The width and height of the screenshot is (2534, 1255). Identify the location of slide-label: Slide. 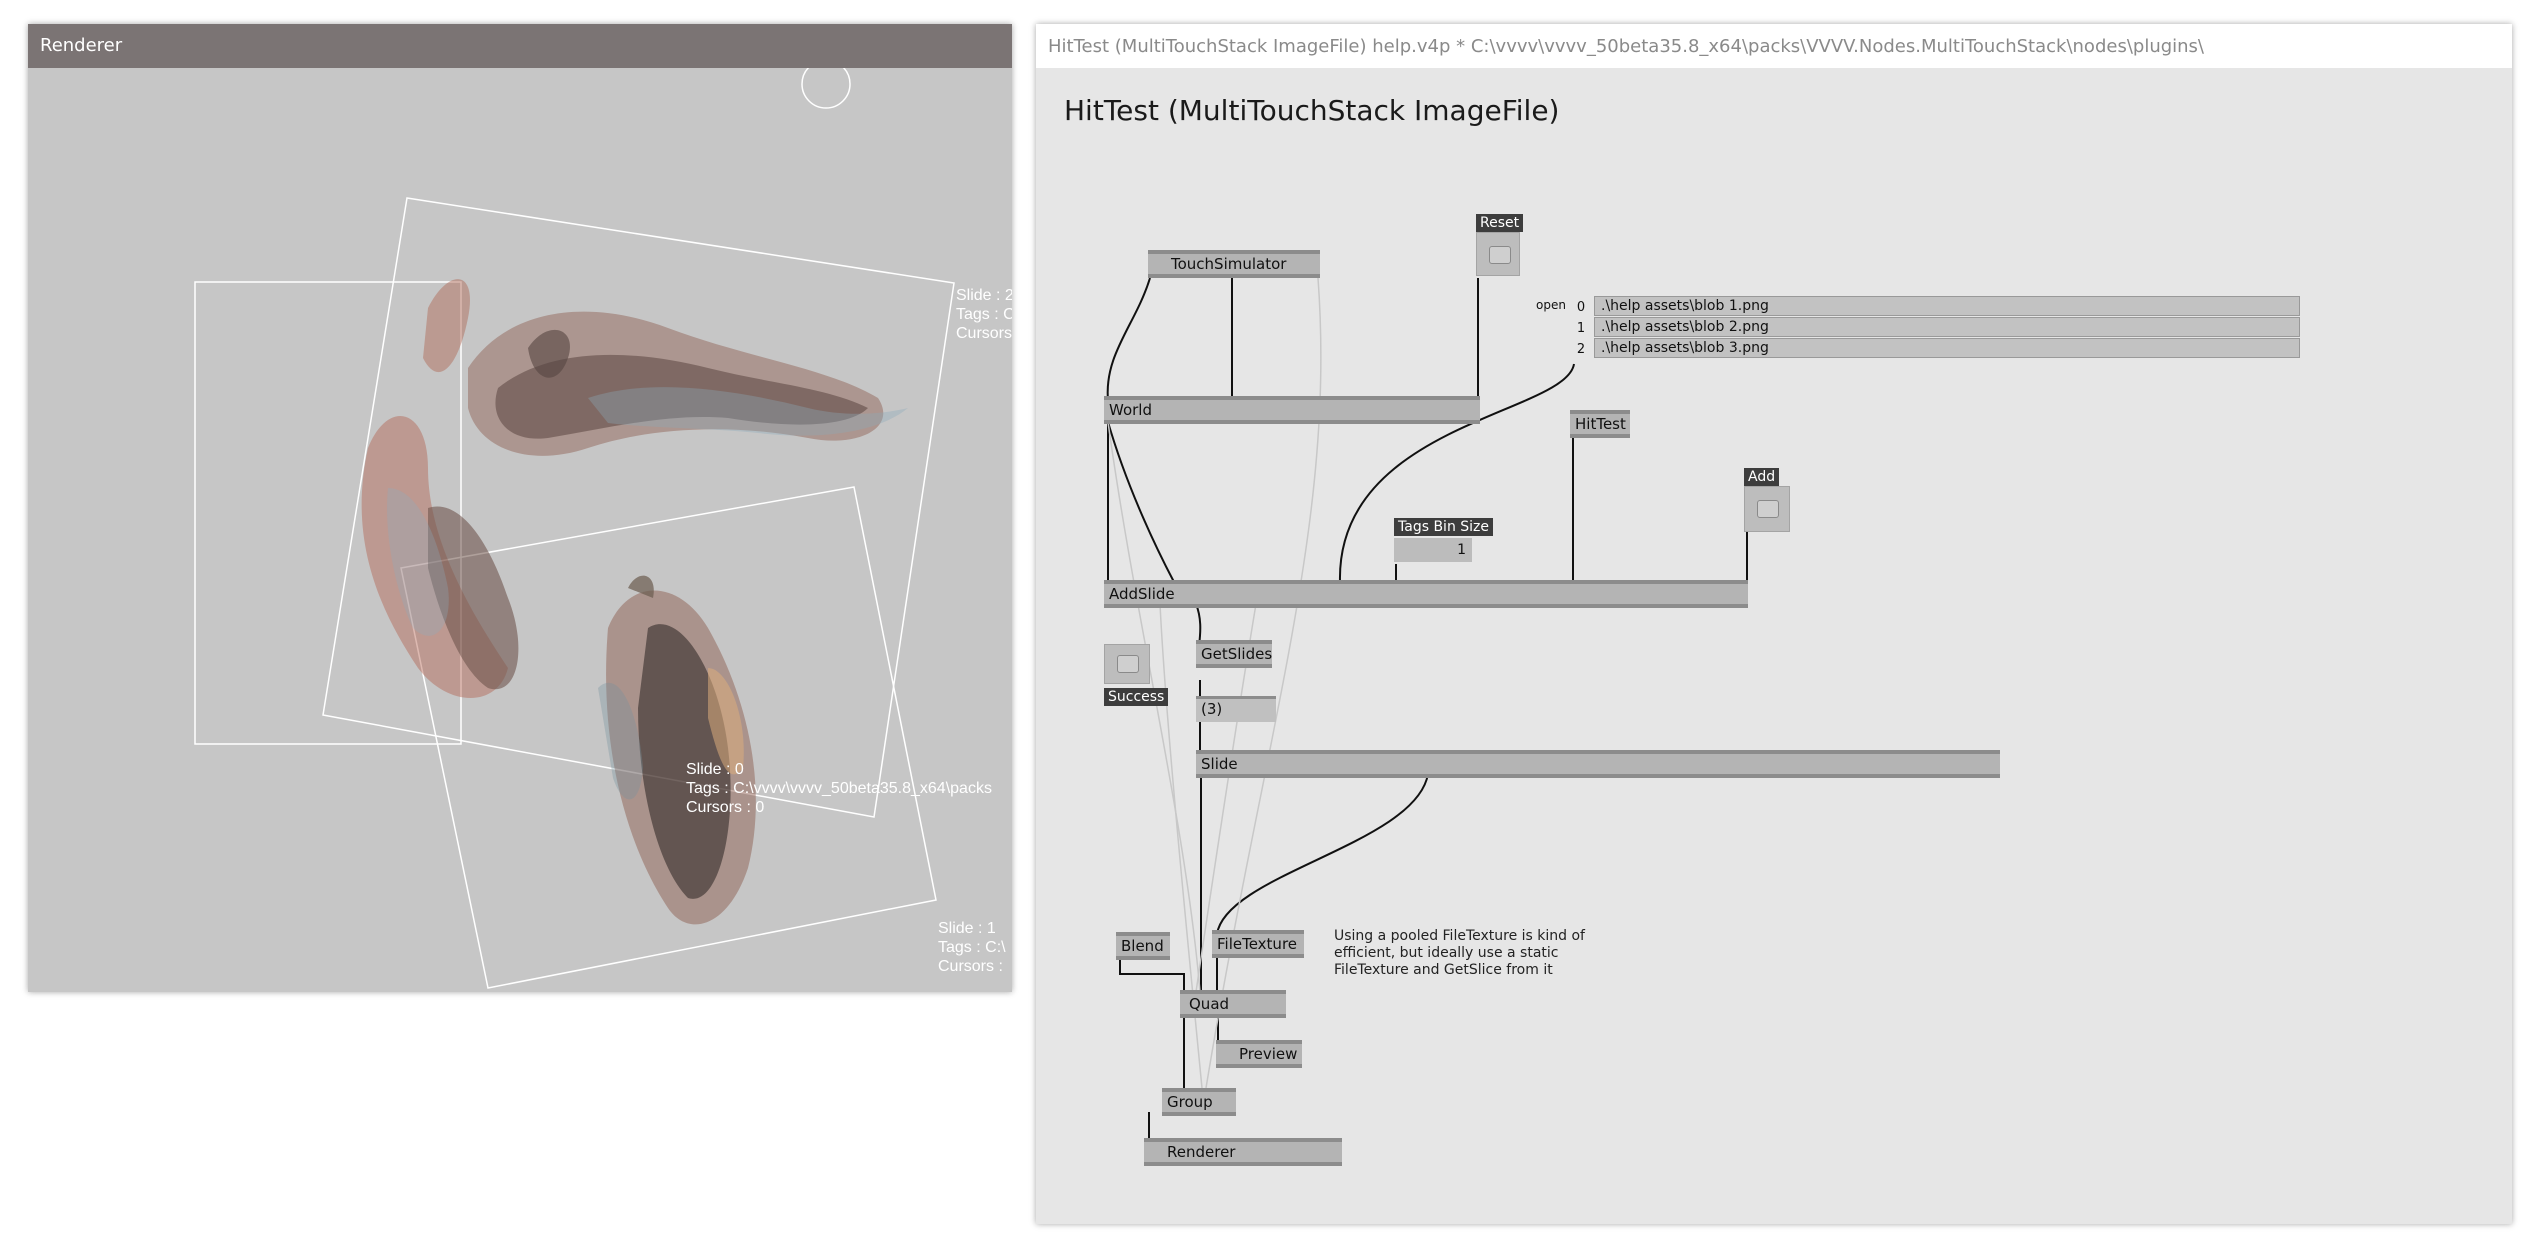
(1219, 764).